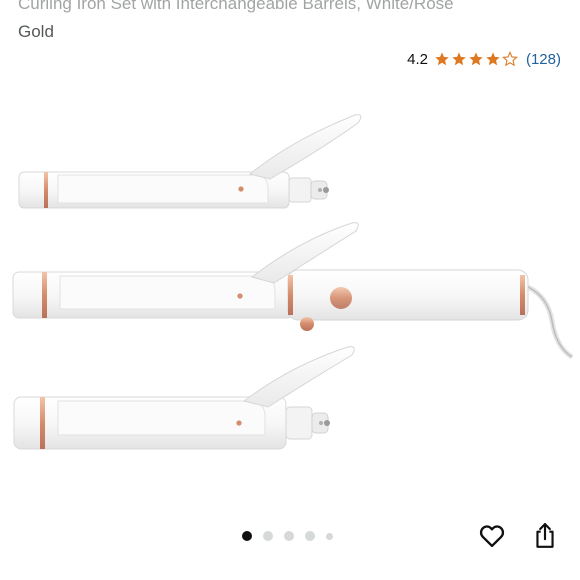 This screenshot has width=580, height=580. I want to click on curling-barrel-small, so click(190, 161).